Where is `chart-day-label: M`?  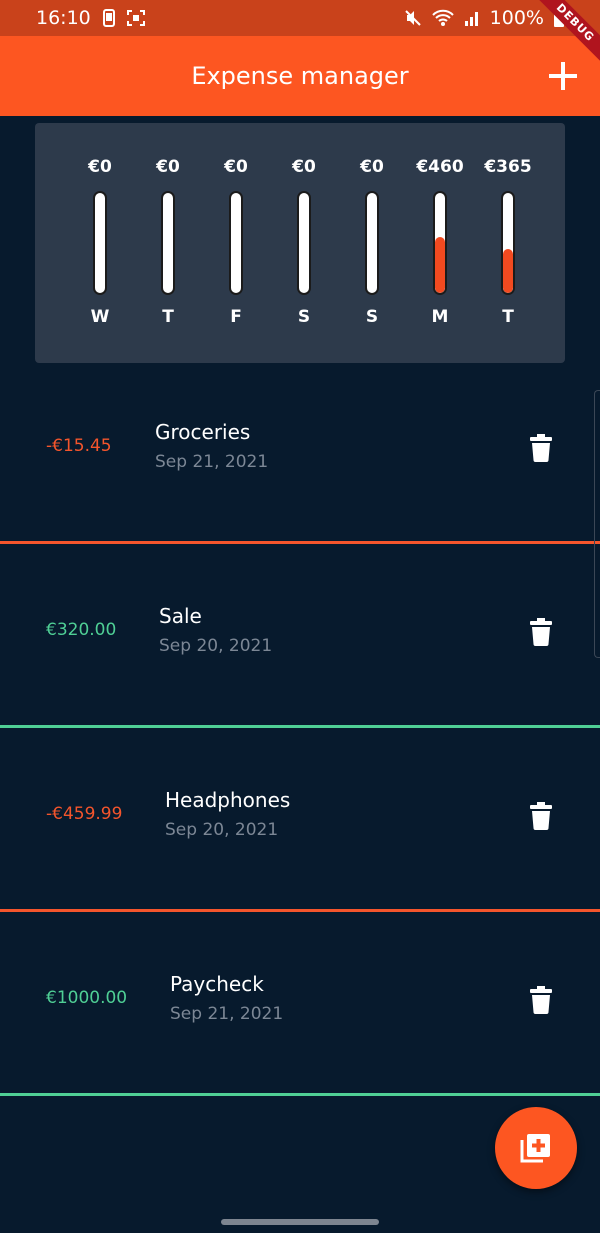 chart-day-label: M is located at coordinates (440, 317).